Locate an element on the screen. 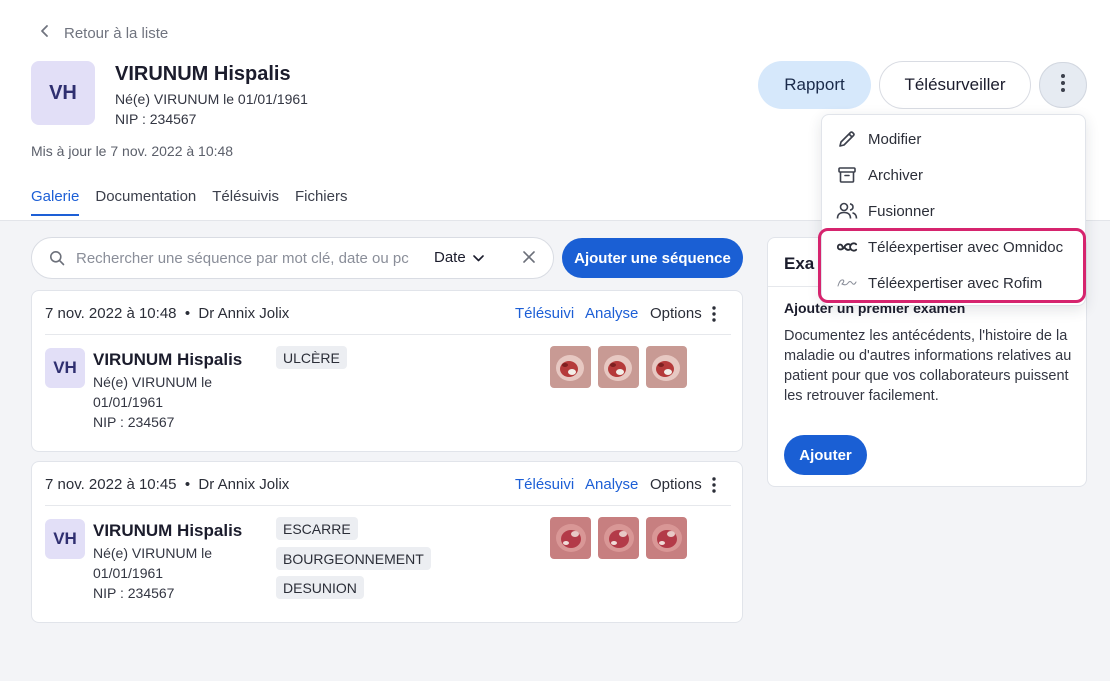 This screenshot has width=1110, height=681. patient-birth: Né(e) VIRUNUM le 01/01/1961 is located at coordinates (211, 99).